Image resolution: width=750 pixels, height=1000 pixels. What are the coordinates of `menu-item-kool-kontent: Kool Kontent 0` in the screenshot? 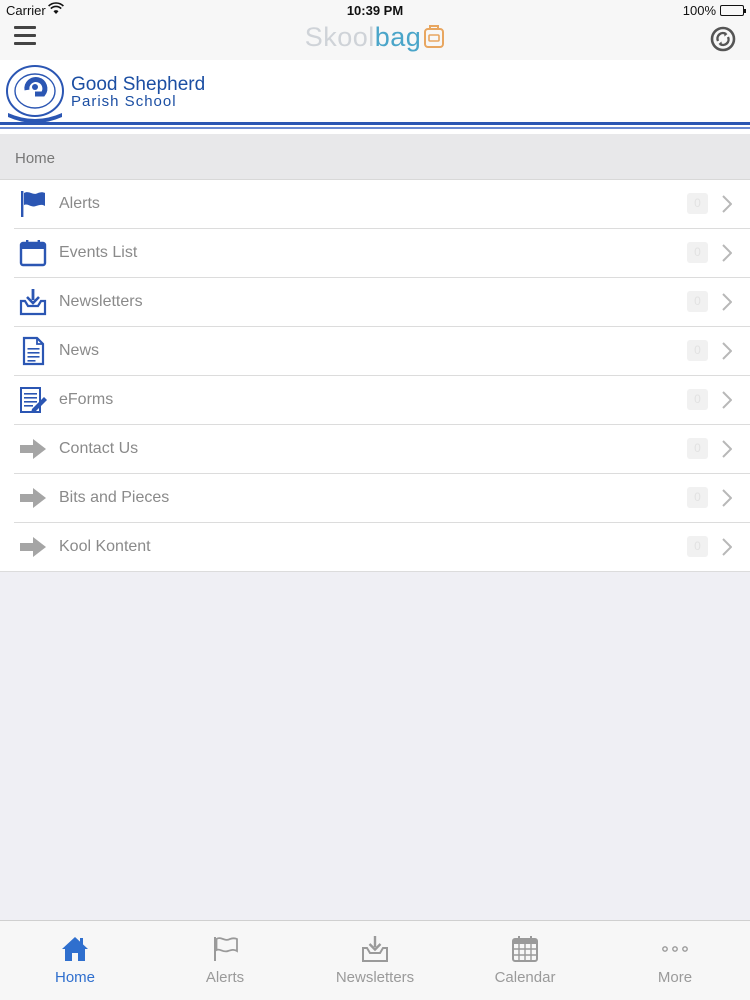 It's located at (375, 547).